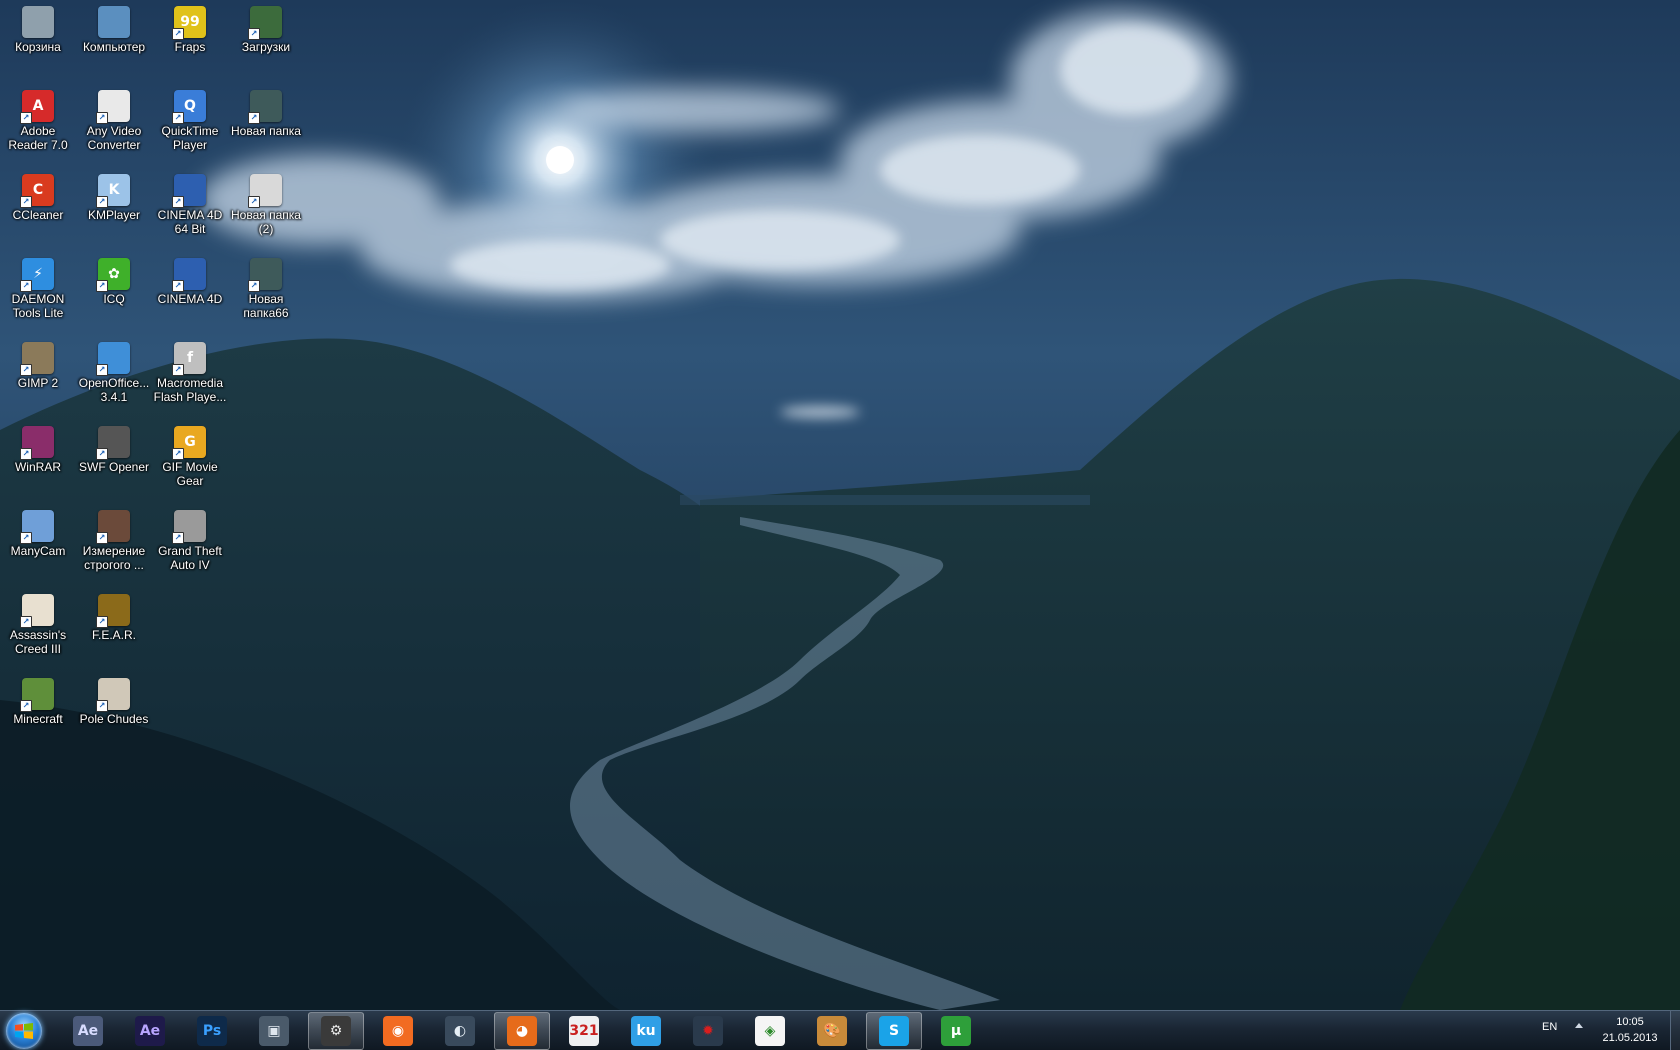  I want to click on settings-gear-icon: ⚙, so click(336, 1031).